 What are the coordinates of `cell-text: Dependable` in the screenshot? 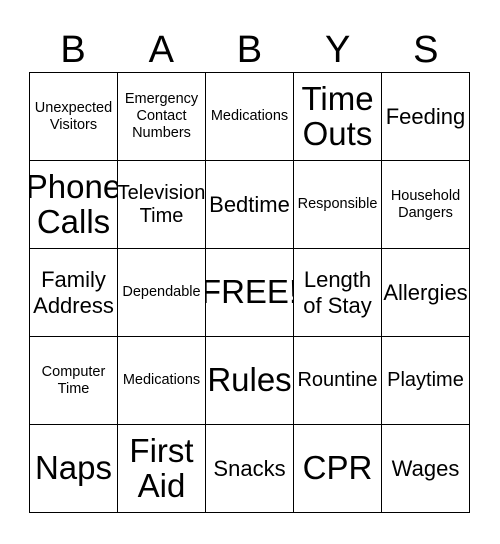 It's located at (161, 292).